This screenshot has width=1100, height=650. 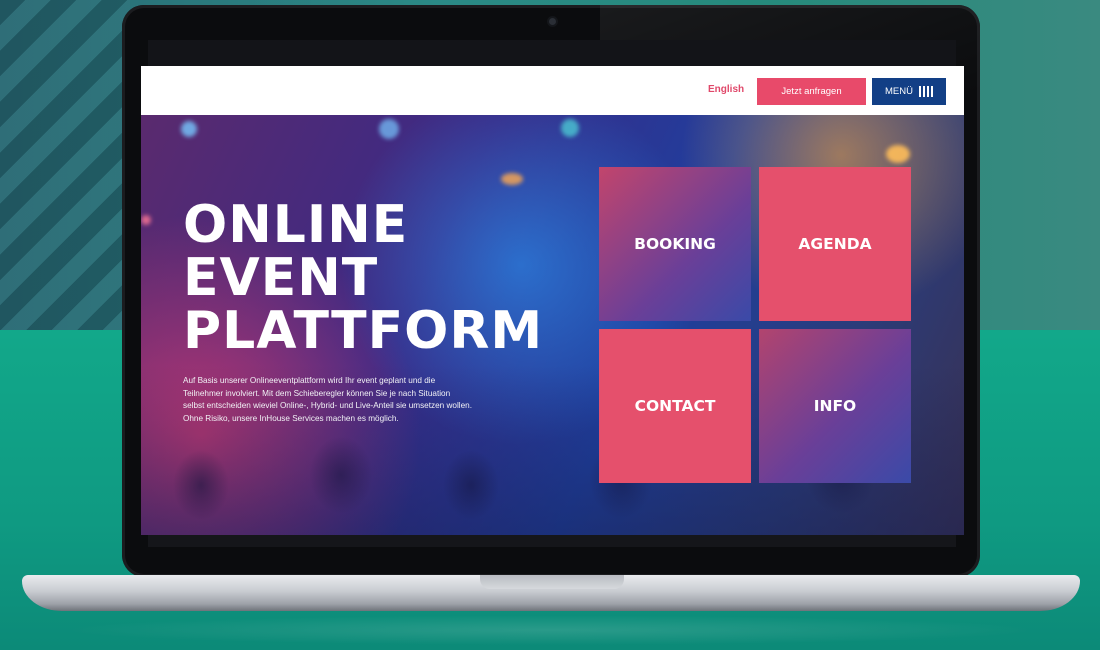 I want to click on screen-bottom-strip, so click(x=552, y=541).